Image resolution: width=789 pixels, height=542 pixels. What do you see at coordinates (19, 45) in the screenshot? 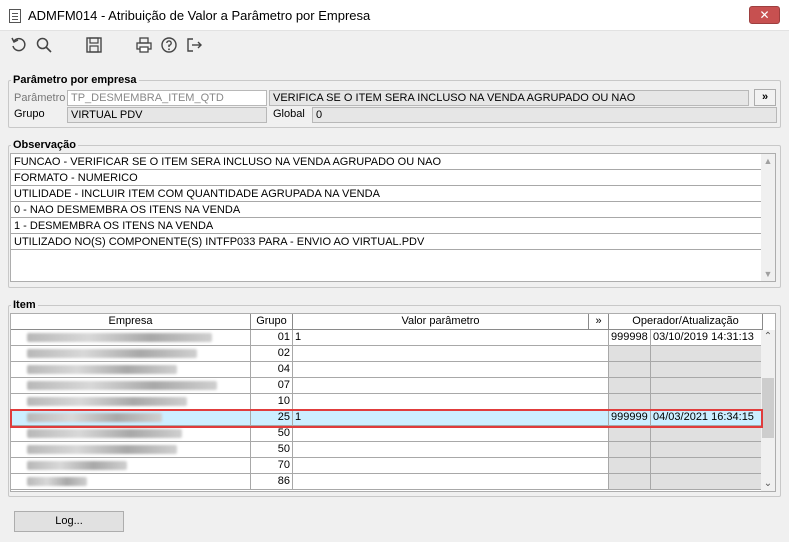
I see `undo-icon` at bounding box center [19, 45].